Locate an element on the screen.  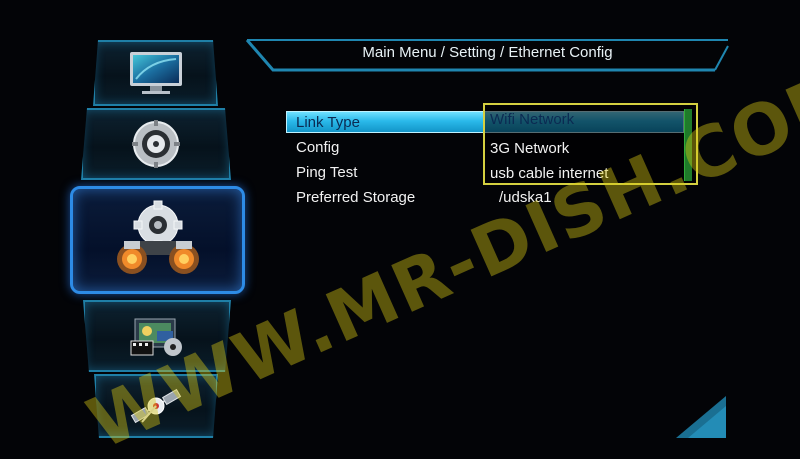
tv-monitor-icon is located at coordinates (155, 73).